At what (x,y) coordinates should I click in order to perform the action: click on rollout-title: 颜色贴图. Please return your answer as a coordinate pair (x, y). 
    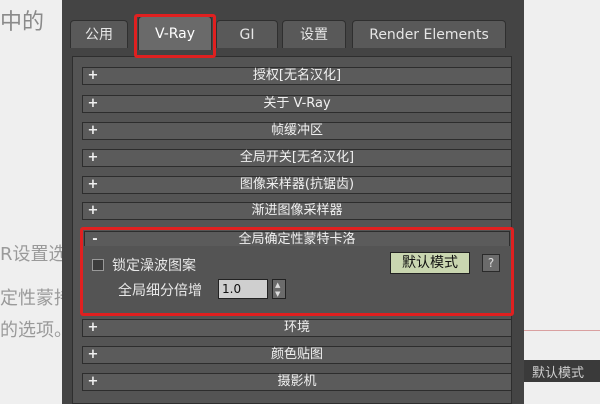
    Looking at the image, I should click on (296, 354).